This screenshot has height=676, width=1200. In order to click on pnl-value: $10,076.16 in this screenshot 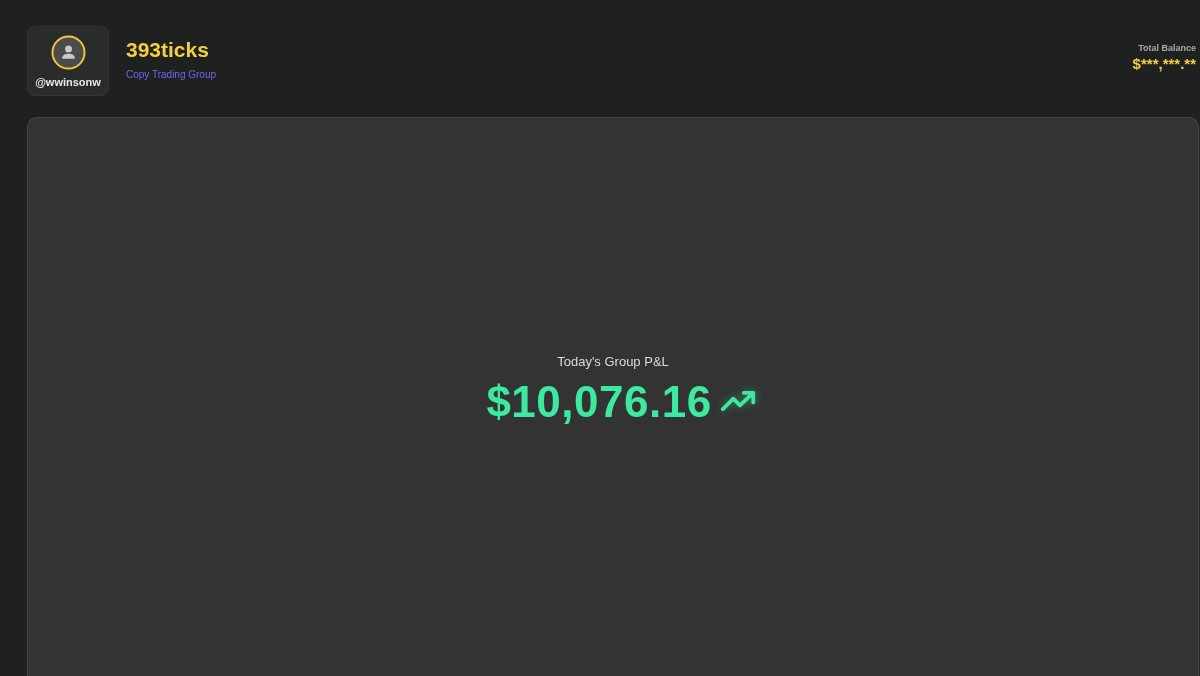, I will do `click(599, 401)`.